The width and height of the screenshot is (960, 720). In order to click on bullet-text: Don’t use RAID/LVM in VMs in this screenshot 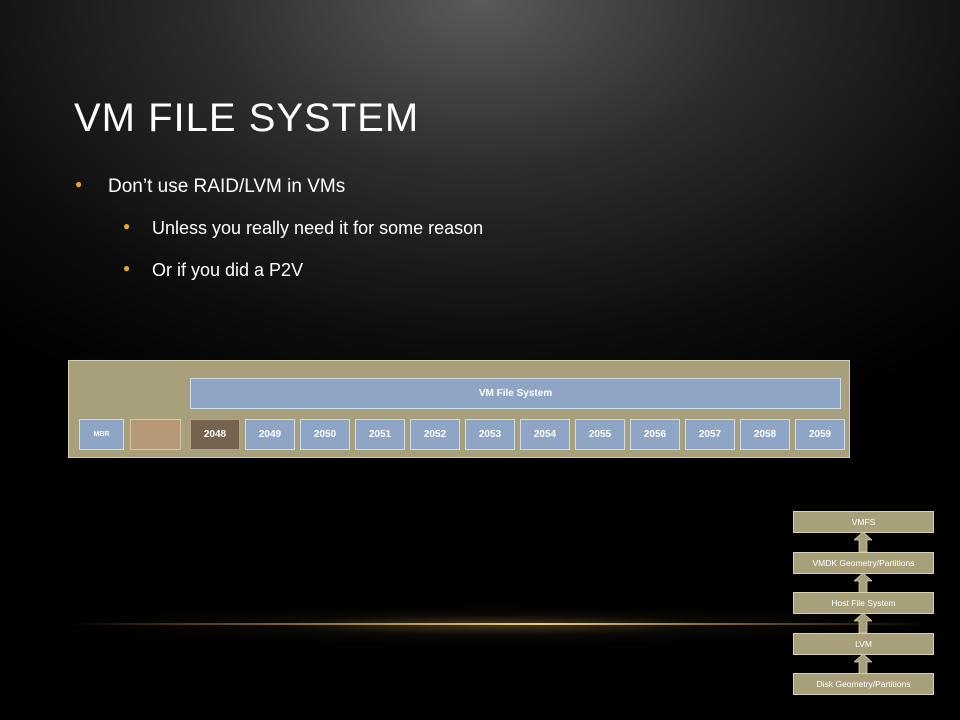, I will do `click(227, 186)`.